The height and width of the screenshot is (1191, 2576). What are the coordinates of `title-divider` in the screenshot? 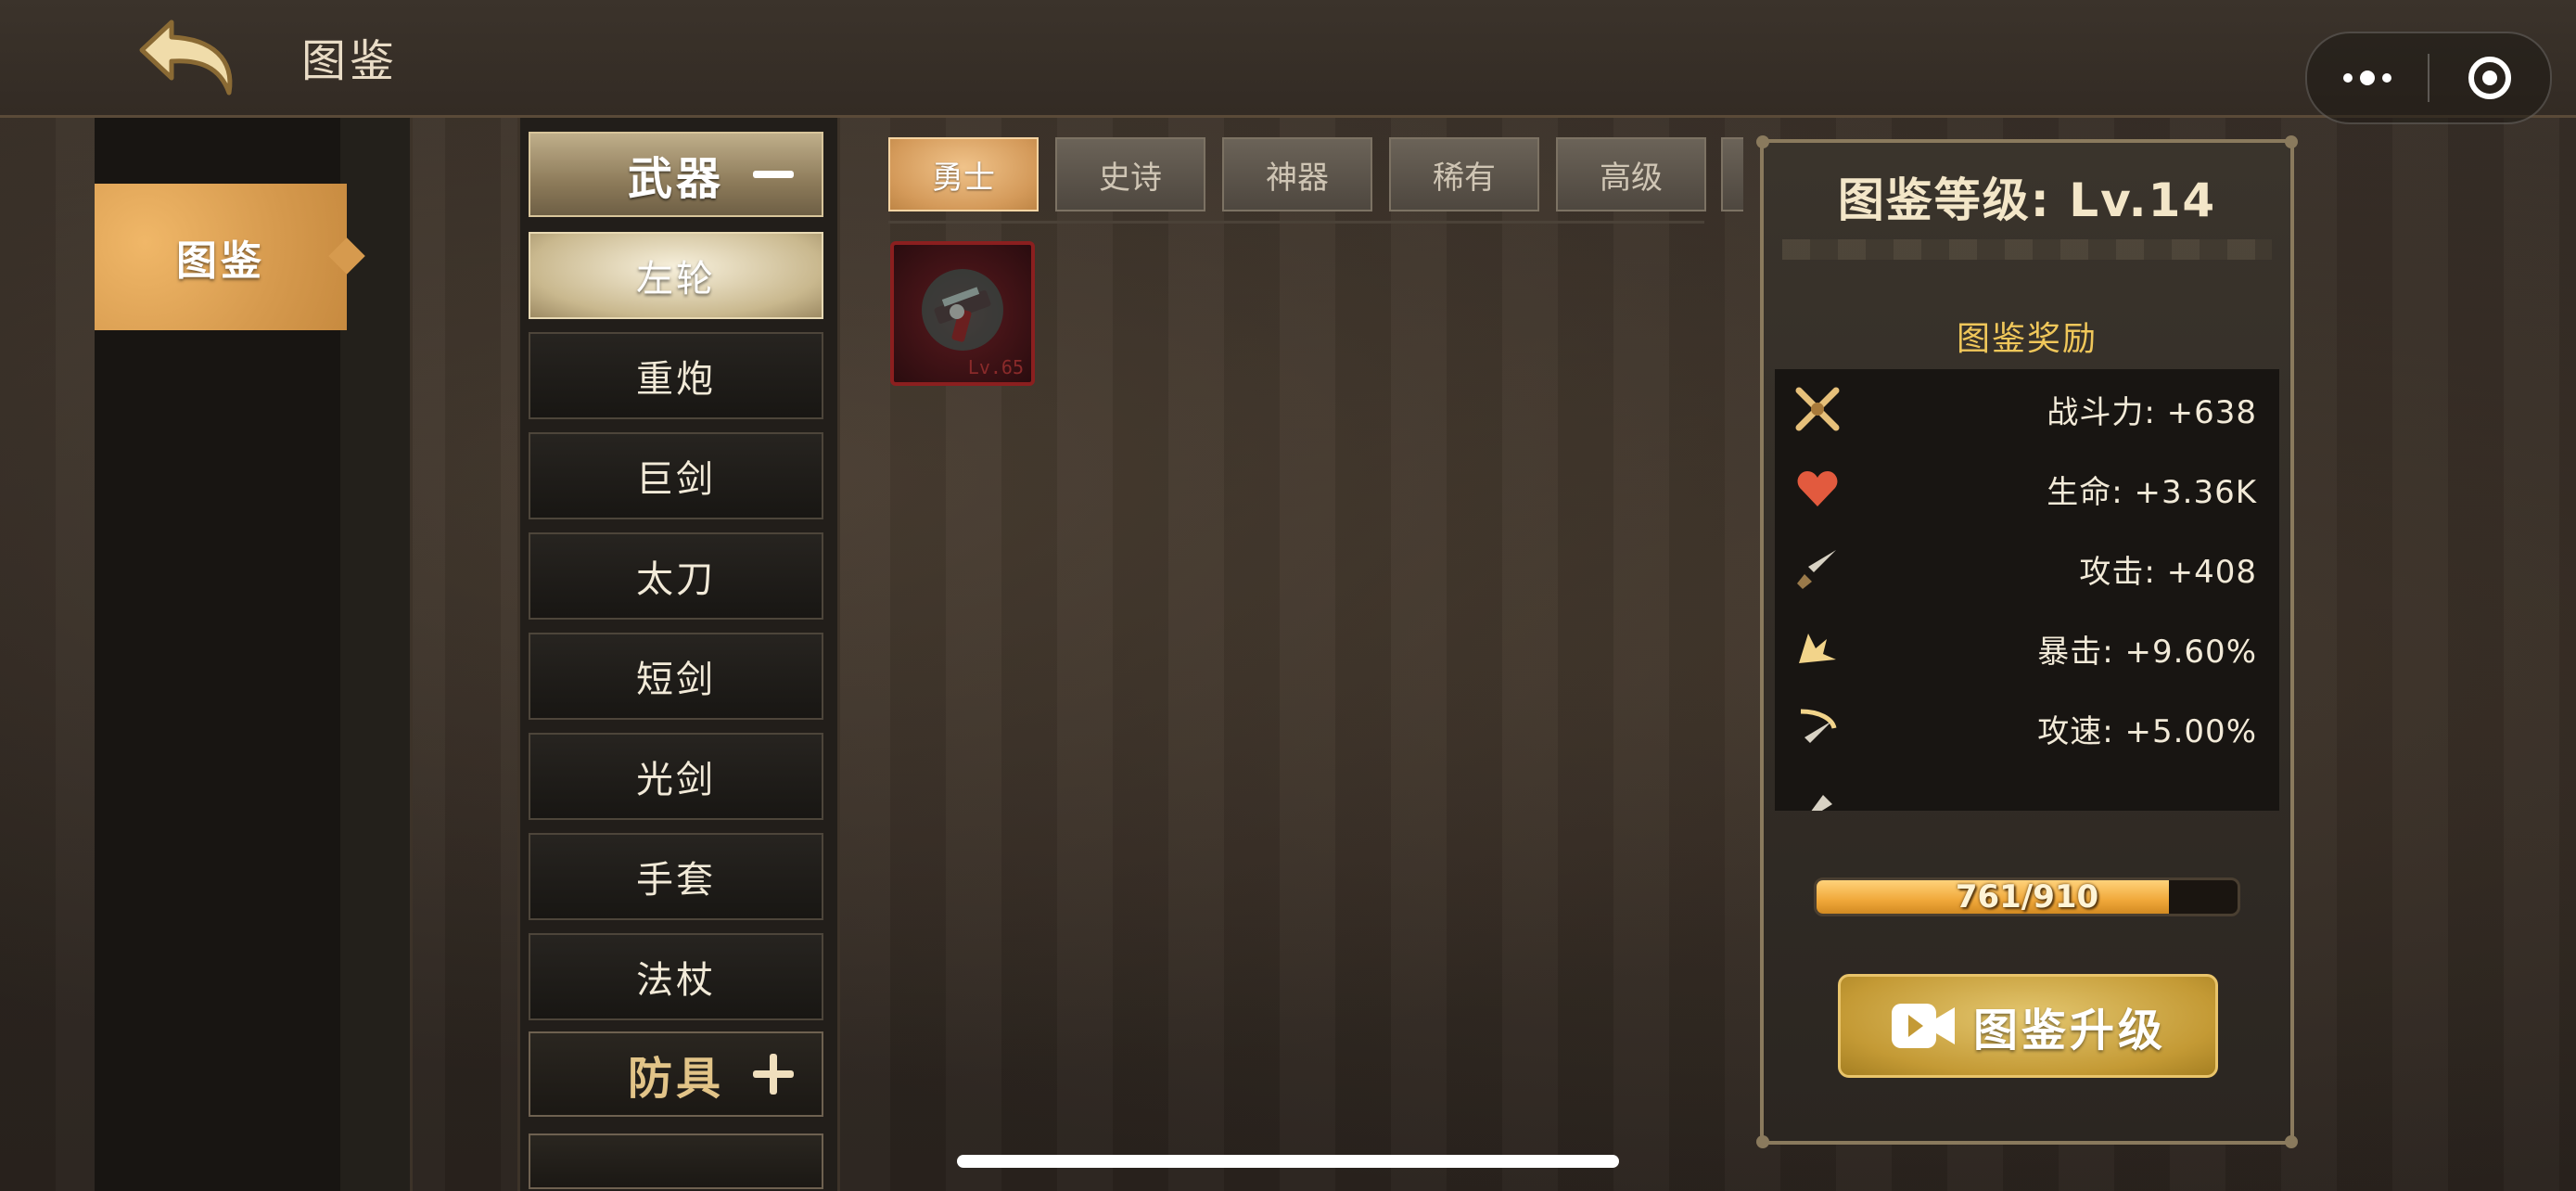 It's located at (2027, 249).